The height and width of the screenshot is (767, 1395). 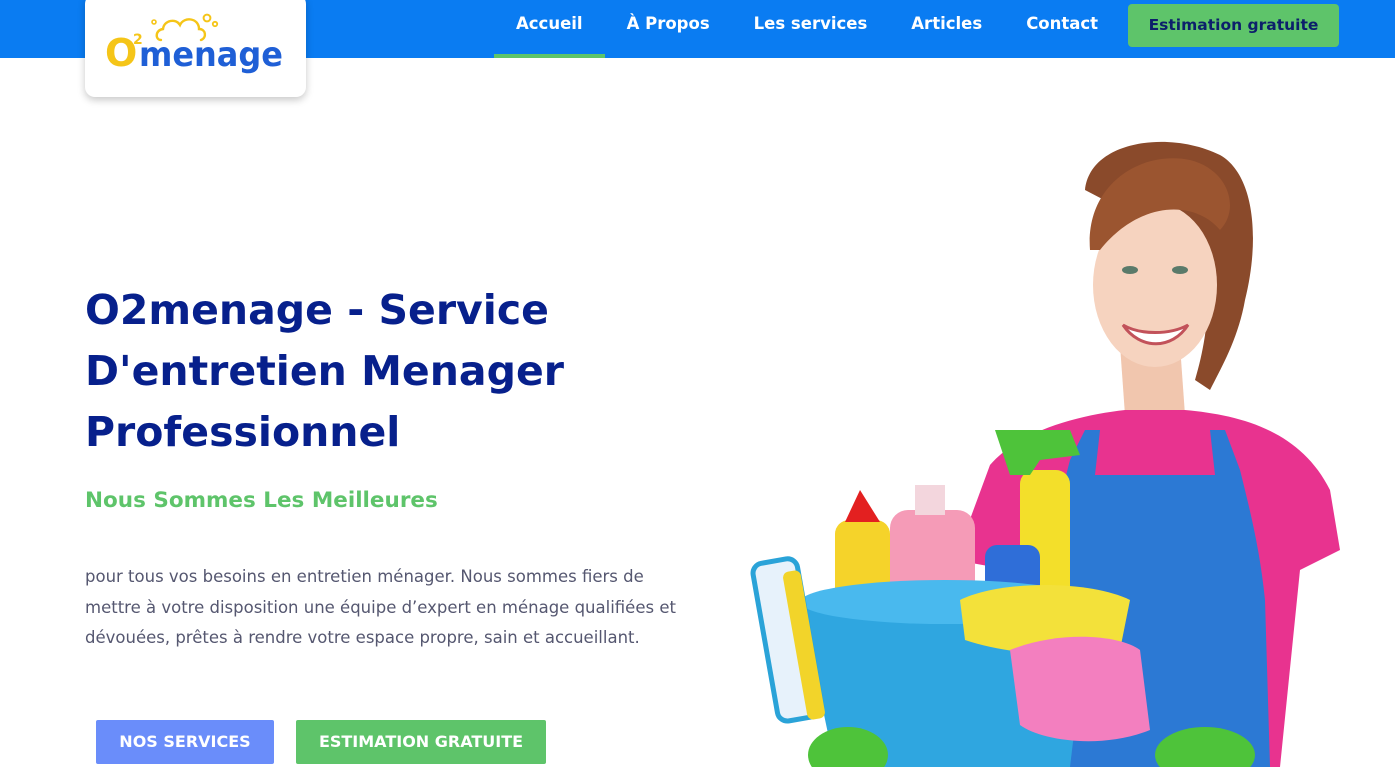 I want to click on cloud-bubbles-logo-icon: O 2 menage, so click(x=194, y=44).